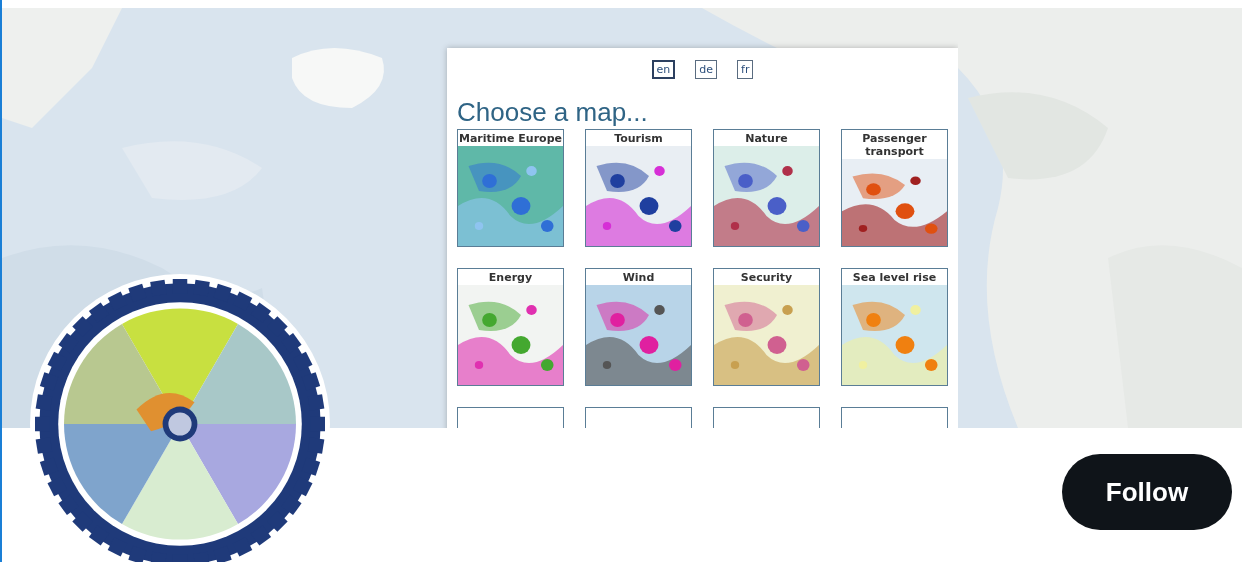 Image resolution: width=1242 pixels, height=562 pixels. Describe the element at coordinates (766, 327) in the screenshot. I see `map-tile: Security` at that location.